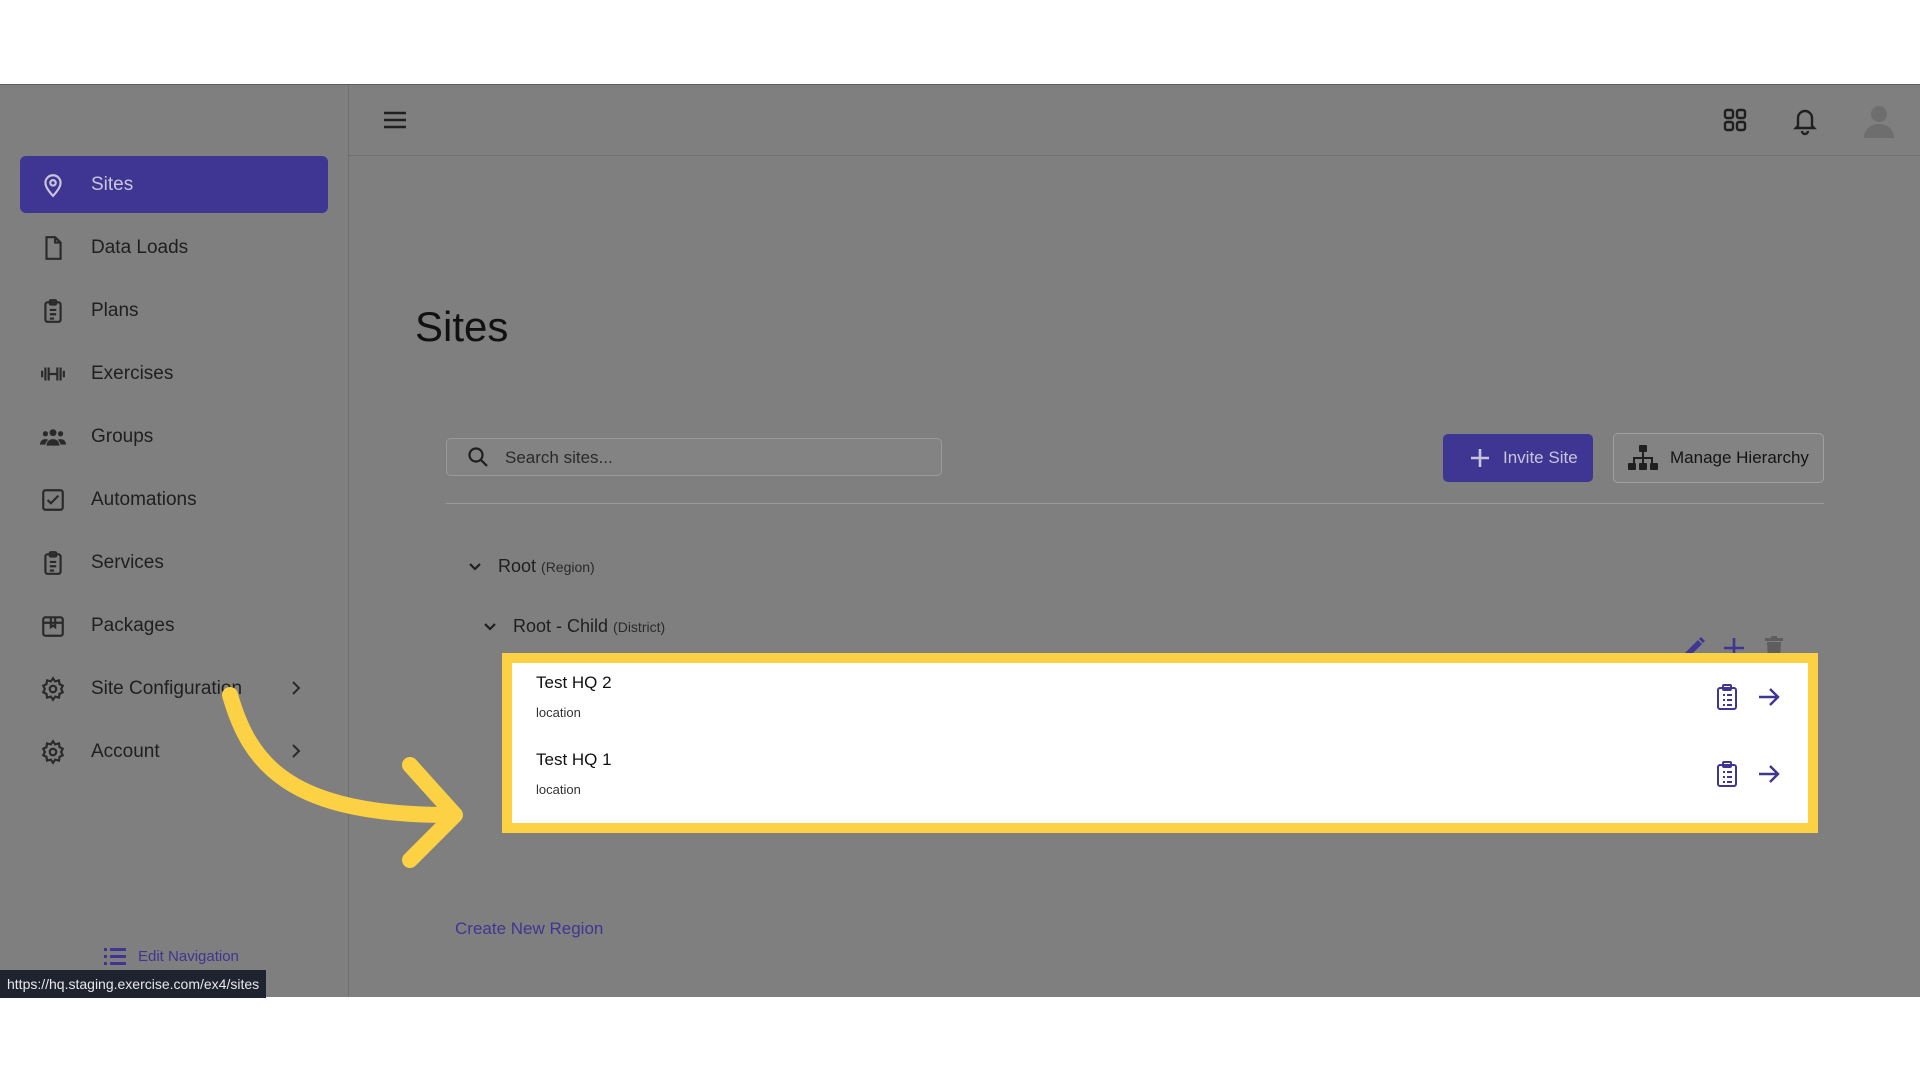  I want to click on search-icon, so click(478, 457).